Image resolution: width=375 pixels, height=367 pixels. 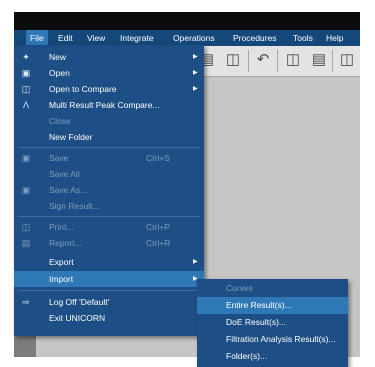 I want to click on title-strip, so click(x=187, y=21).